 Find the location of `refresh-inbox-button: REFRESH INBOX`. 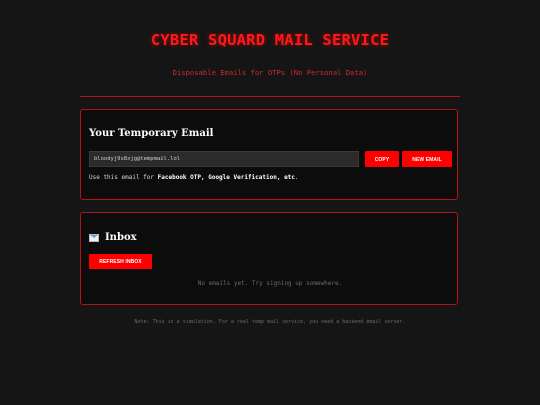

refresh-inbox-button: REFRESH INBOX is located at coordinates (120, 261).